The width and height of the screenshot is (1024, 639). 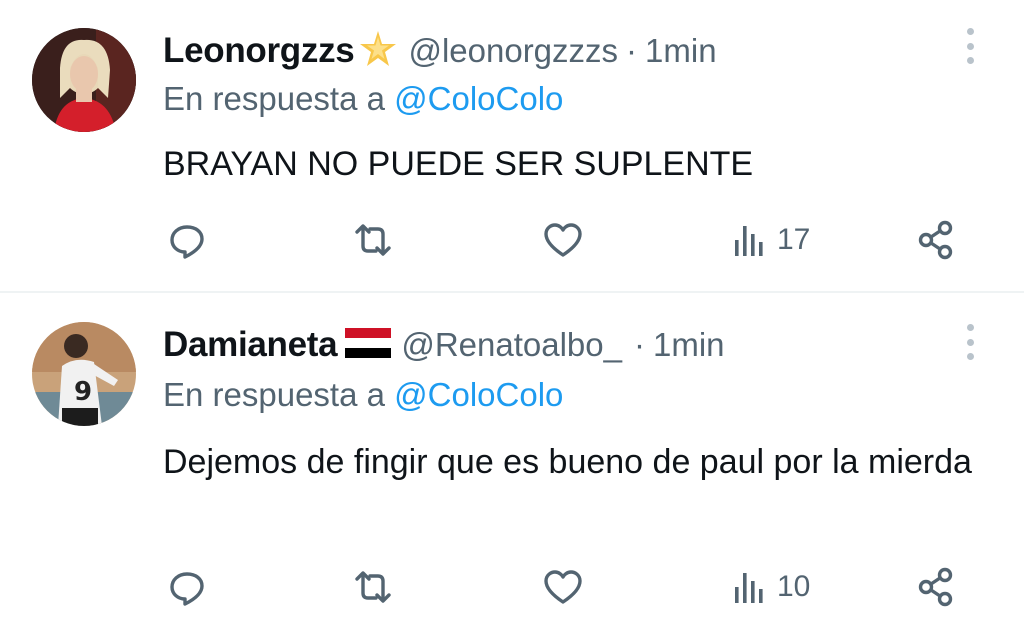 What do you see at coordinates (458, 164) in the screenshot?
I see `tweet-text: BRAYAN NO PUEDE SER SUPLENTE` at bounding box center [458, 164].